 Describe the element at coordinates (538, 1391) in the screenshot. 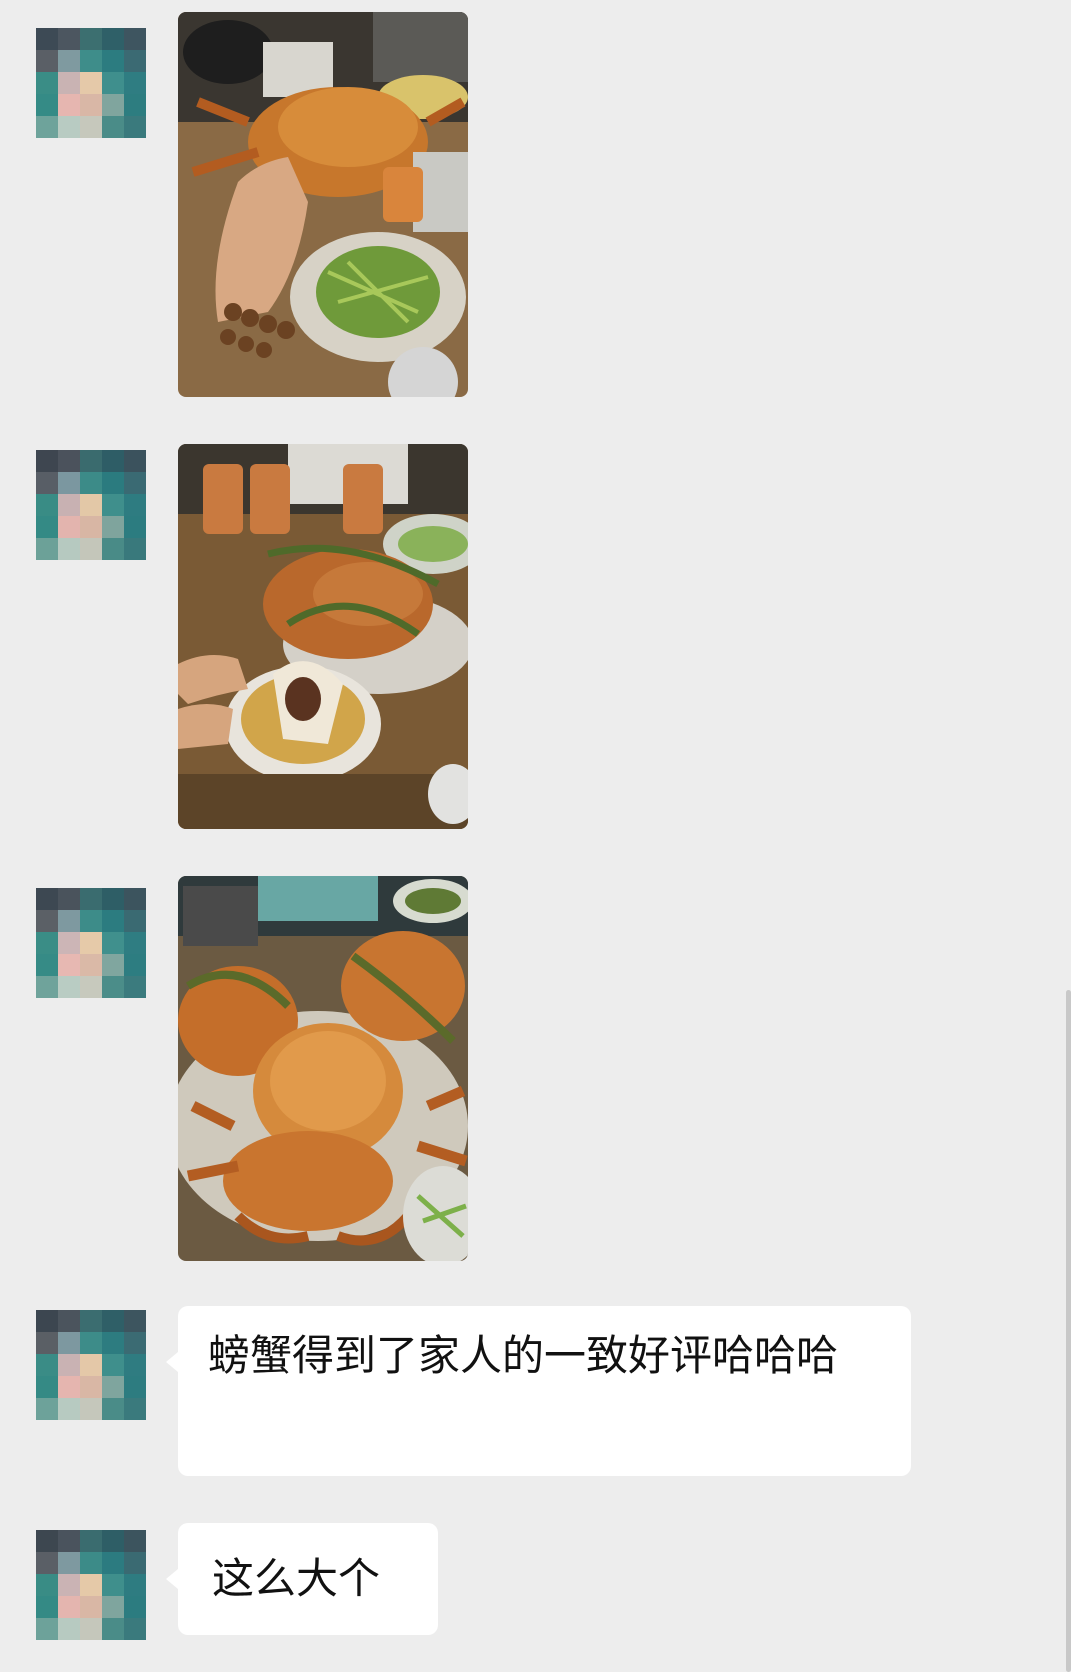

I see `message-bubble: 螃蟹得到了家人的一致好评哈哈哈` at that location.